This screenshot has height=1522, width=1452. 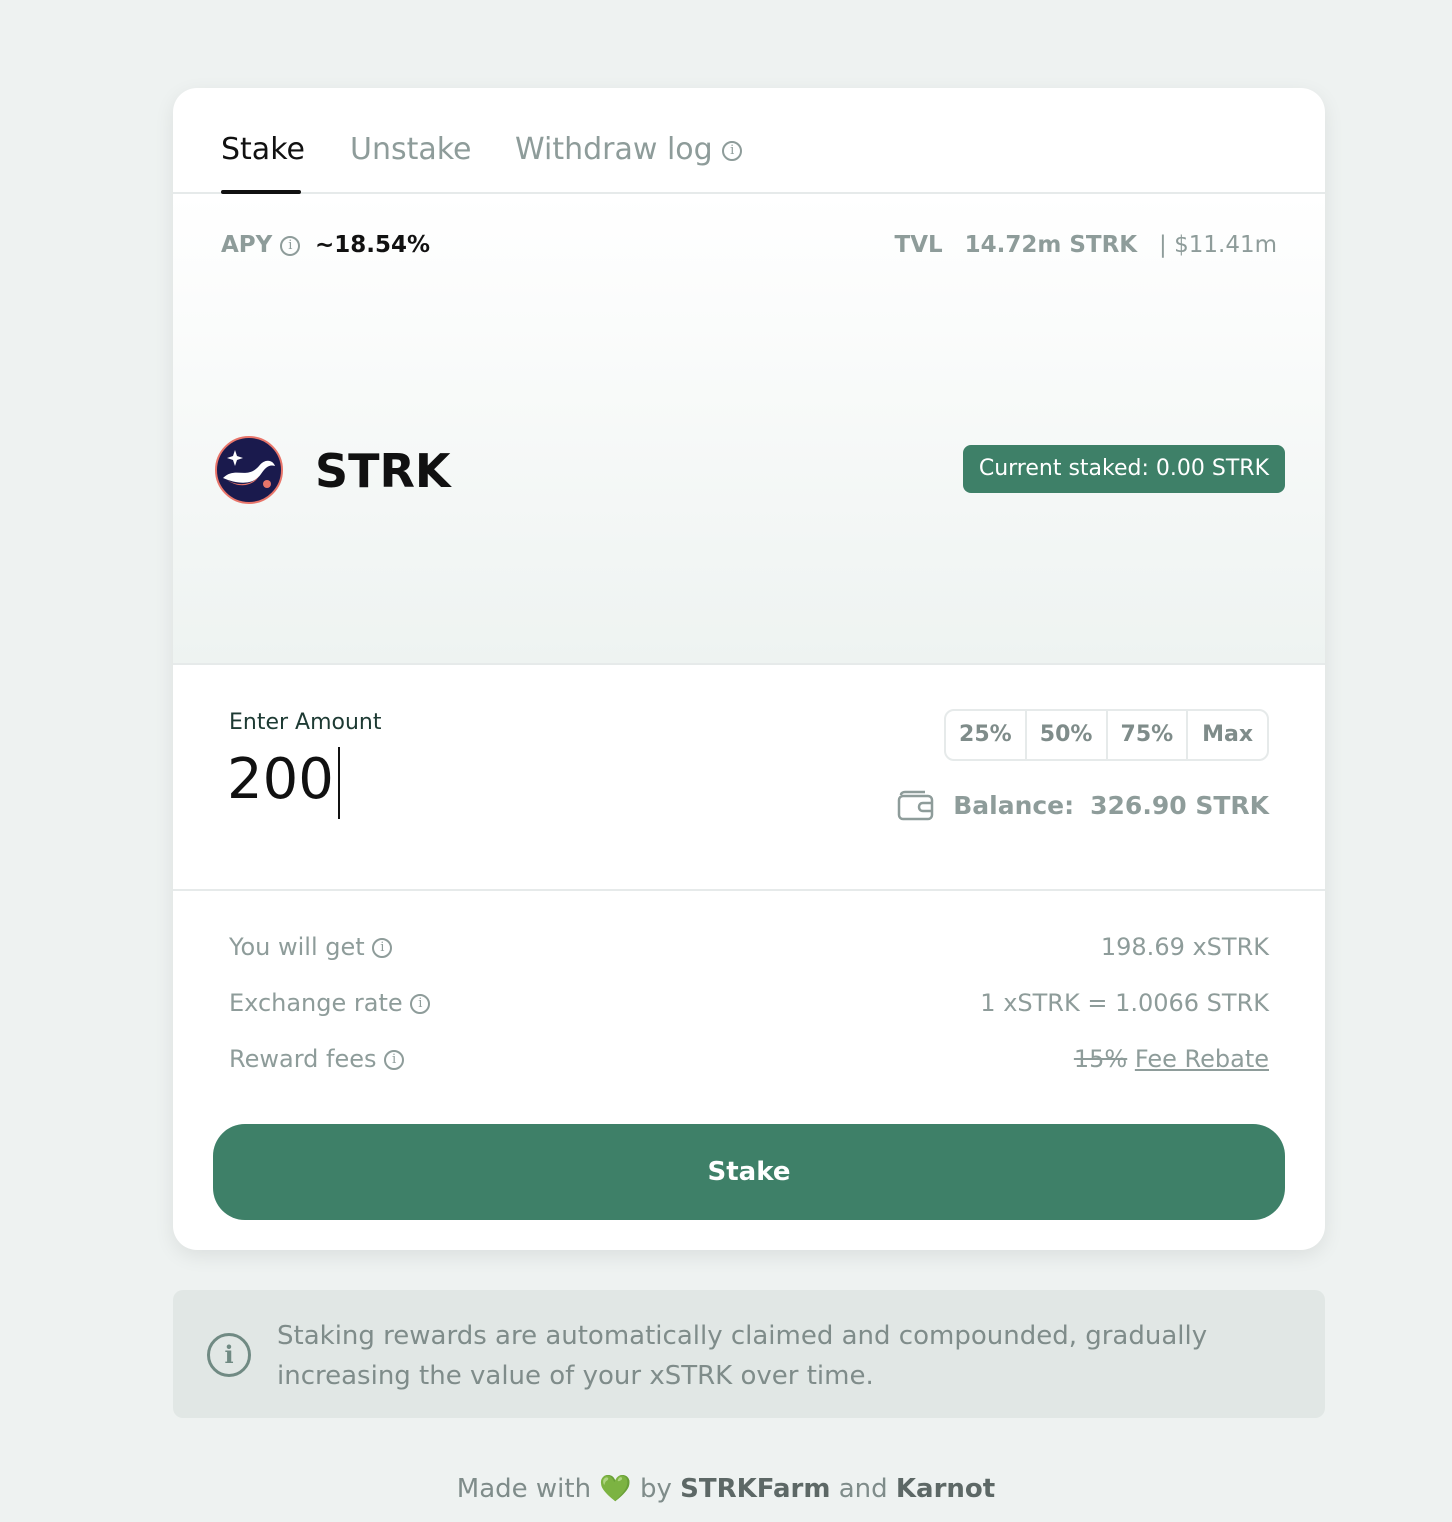 What do you see at coordinates (1123, 469) in the screenshot?
I see `current-staked-badge: Current staked: 0.00 STRK` at bounding box center [1123, 469].